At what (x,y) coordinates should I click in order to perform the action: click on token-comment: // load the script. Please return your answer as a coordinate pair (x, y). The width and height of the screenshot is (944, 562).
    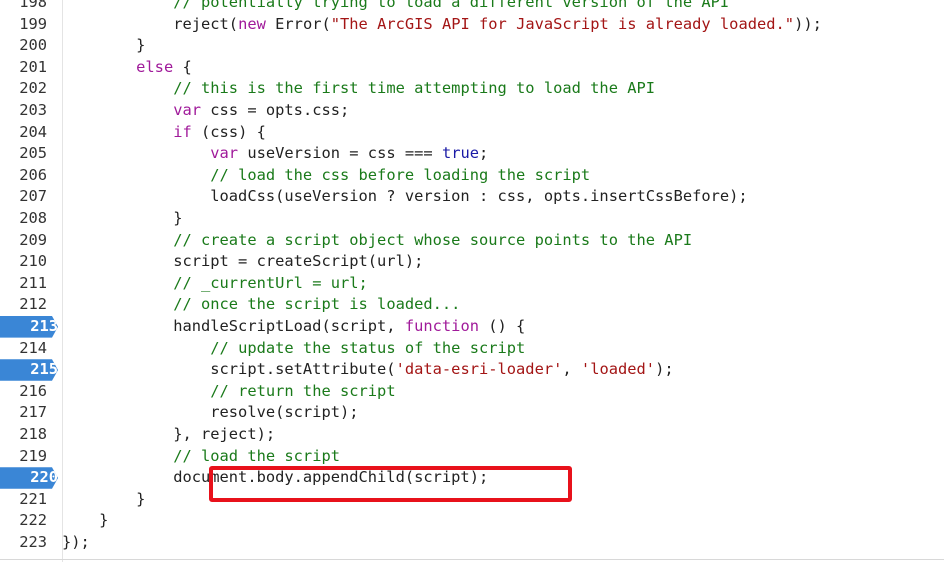
    Looking at the image, I should click on (256, 455).